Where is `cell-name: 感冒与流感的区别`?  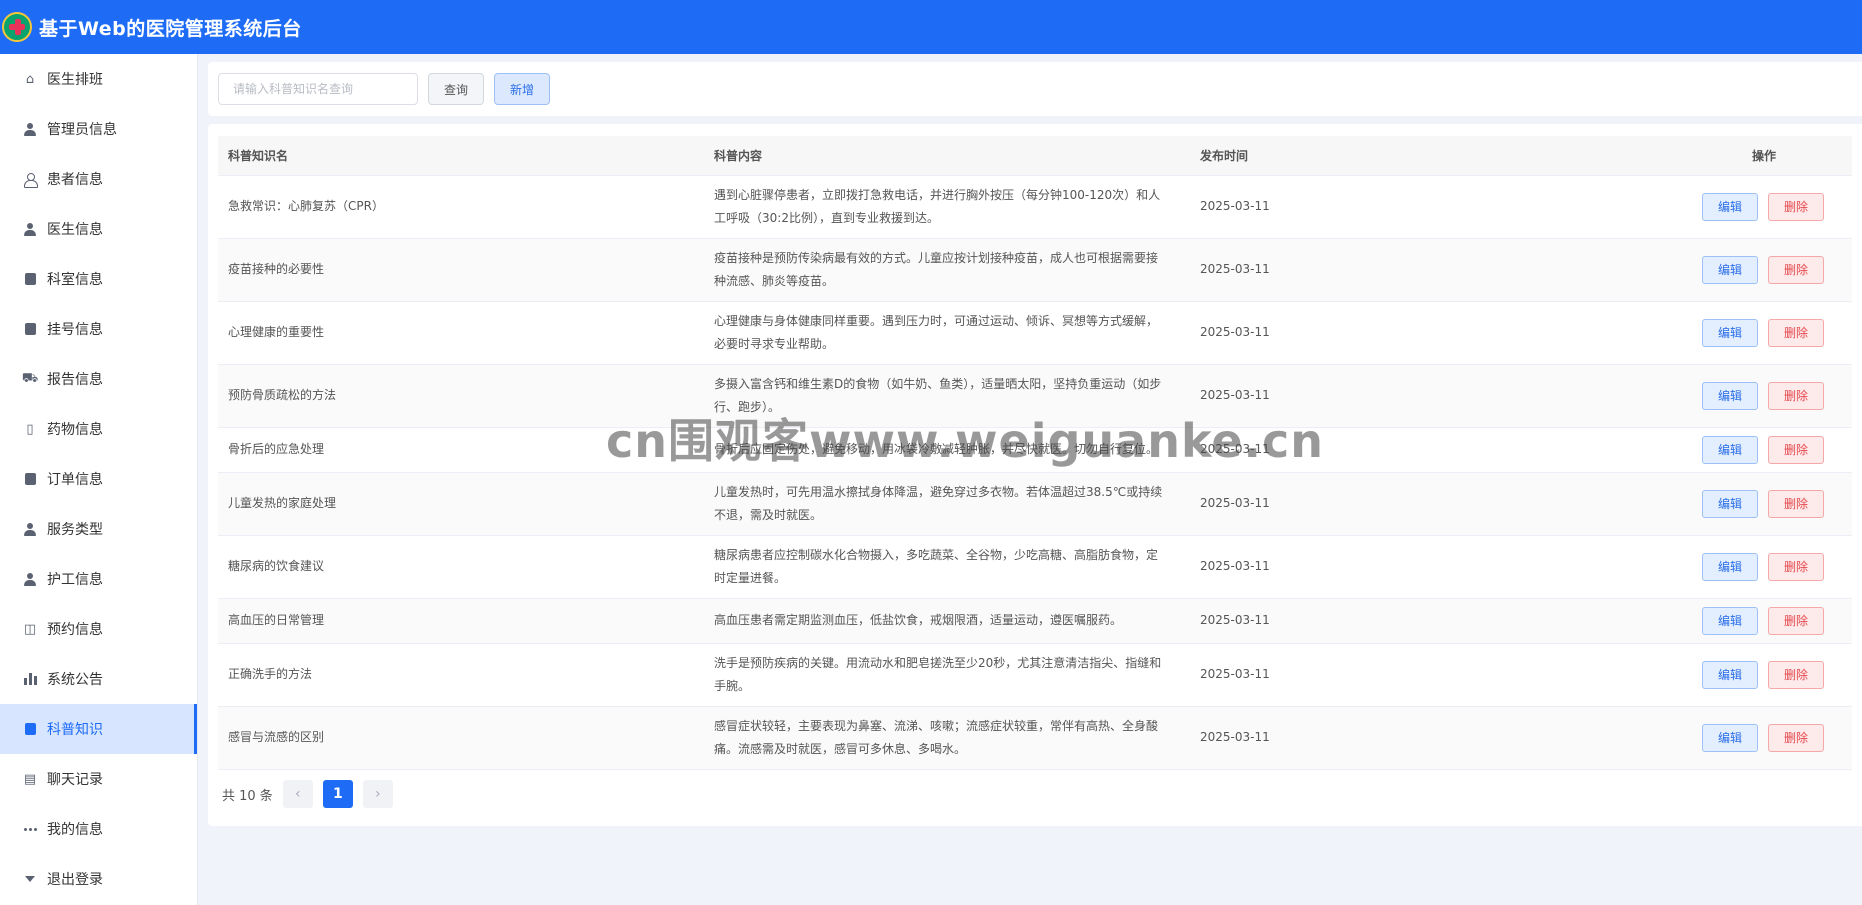
cell-name: 感冒与流感的区别 is located at coordinates (461, 738).